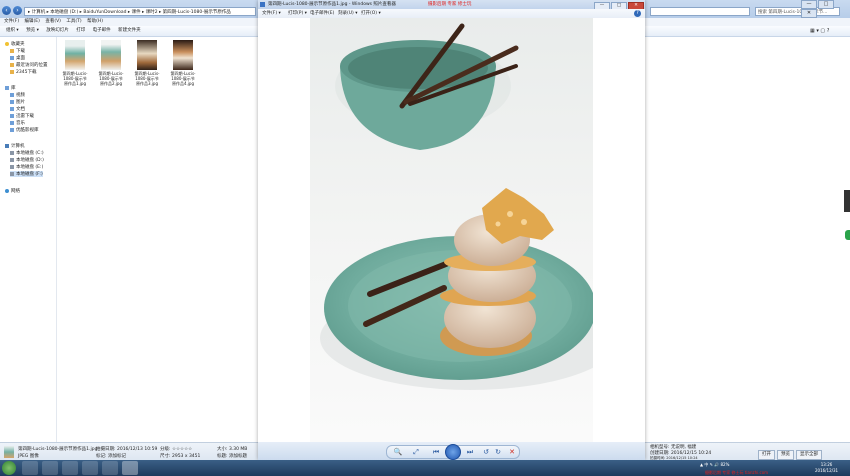  I want to click on help-icon: ?, so click(637, 13).